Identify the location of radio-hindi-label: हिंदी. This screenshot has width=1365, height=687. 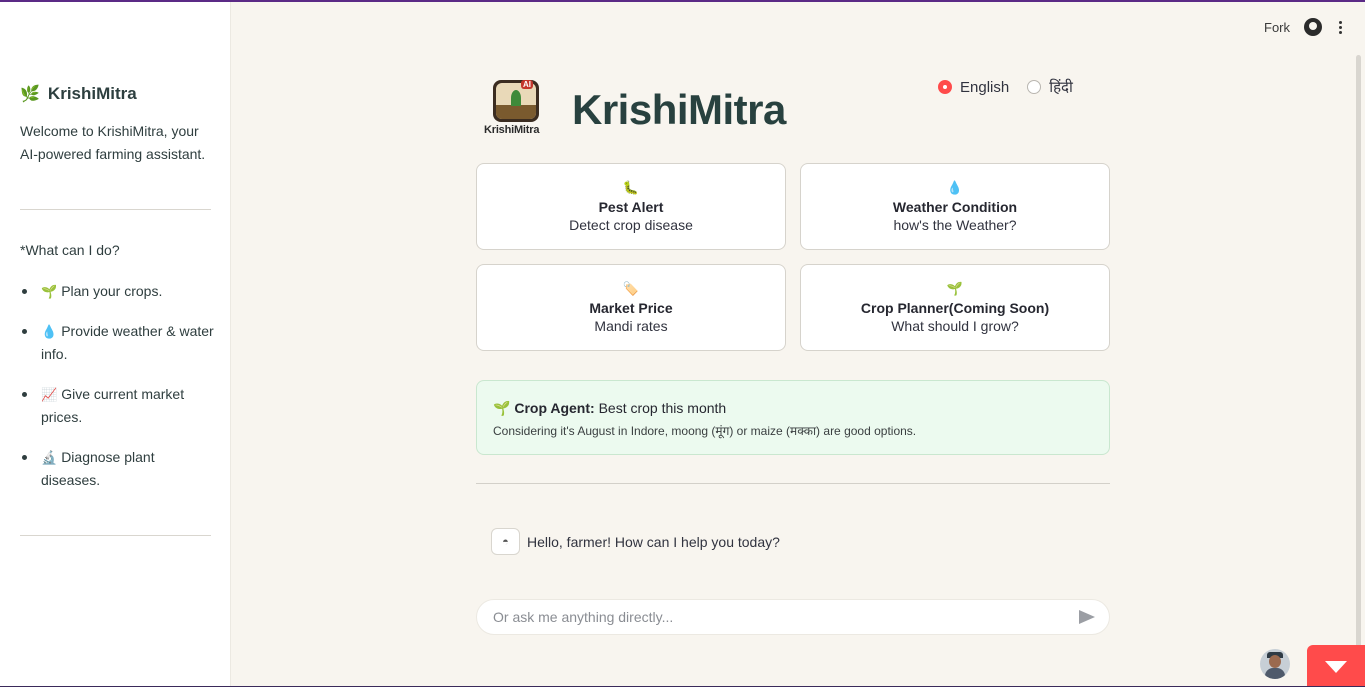
(1061, 87).